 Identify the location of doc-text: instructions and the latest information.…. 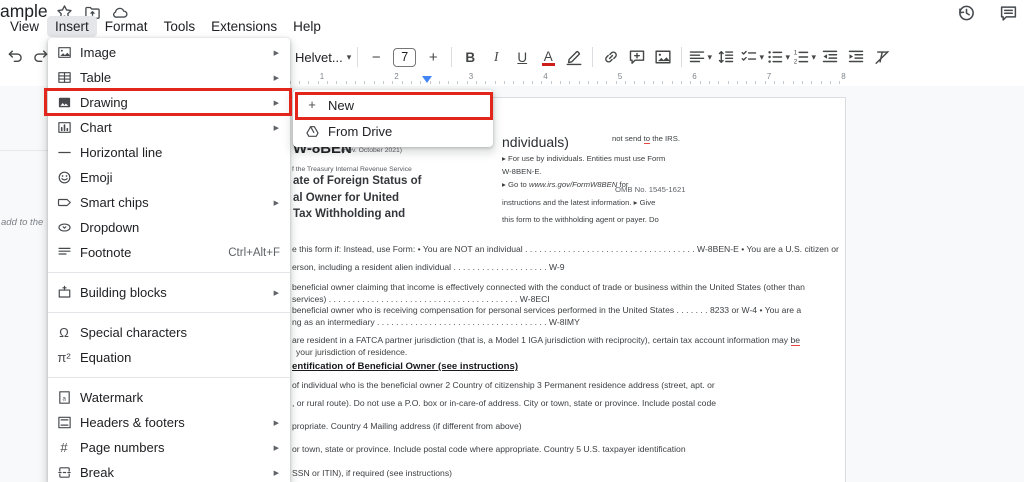
(579, 202).